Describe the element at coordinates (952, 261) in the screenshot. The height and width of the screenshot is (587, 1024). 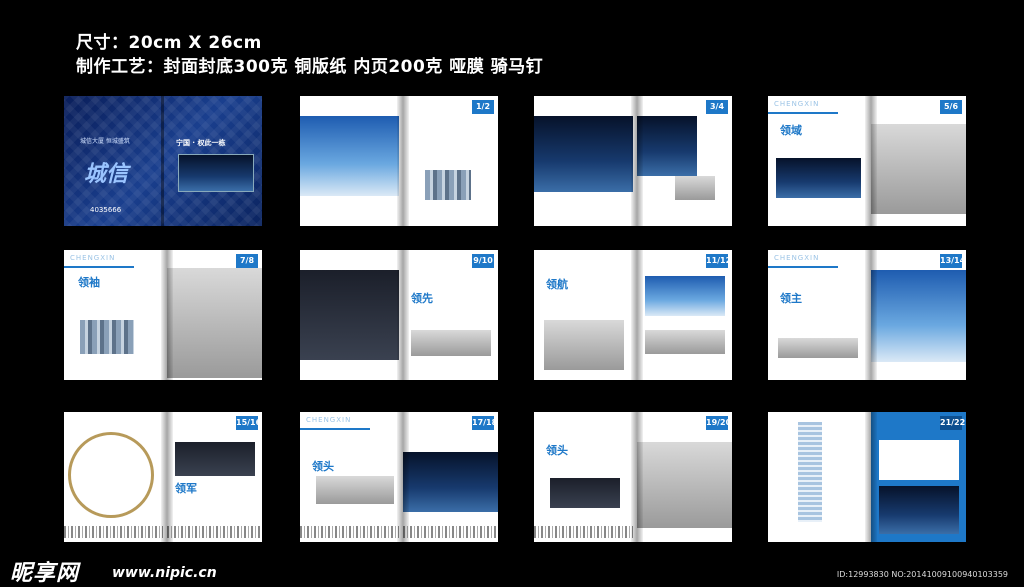
I see `page-number: 13/14` at that location.